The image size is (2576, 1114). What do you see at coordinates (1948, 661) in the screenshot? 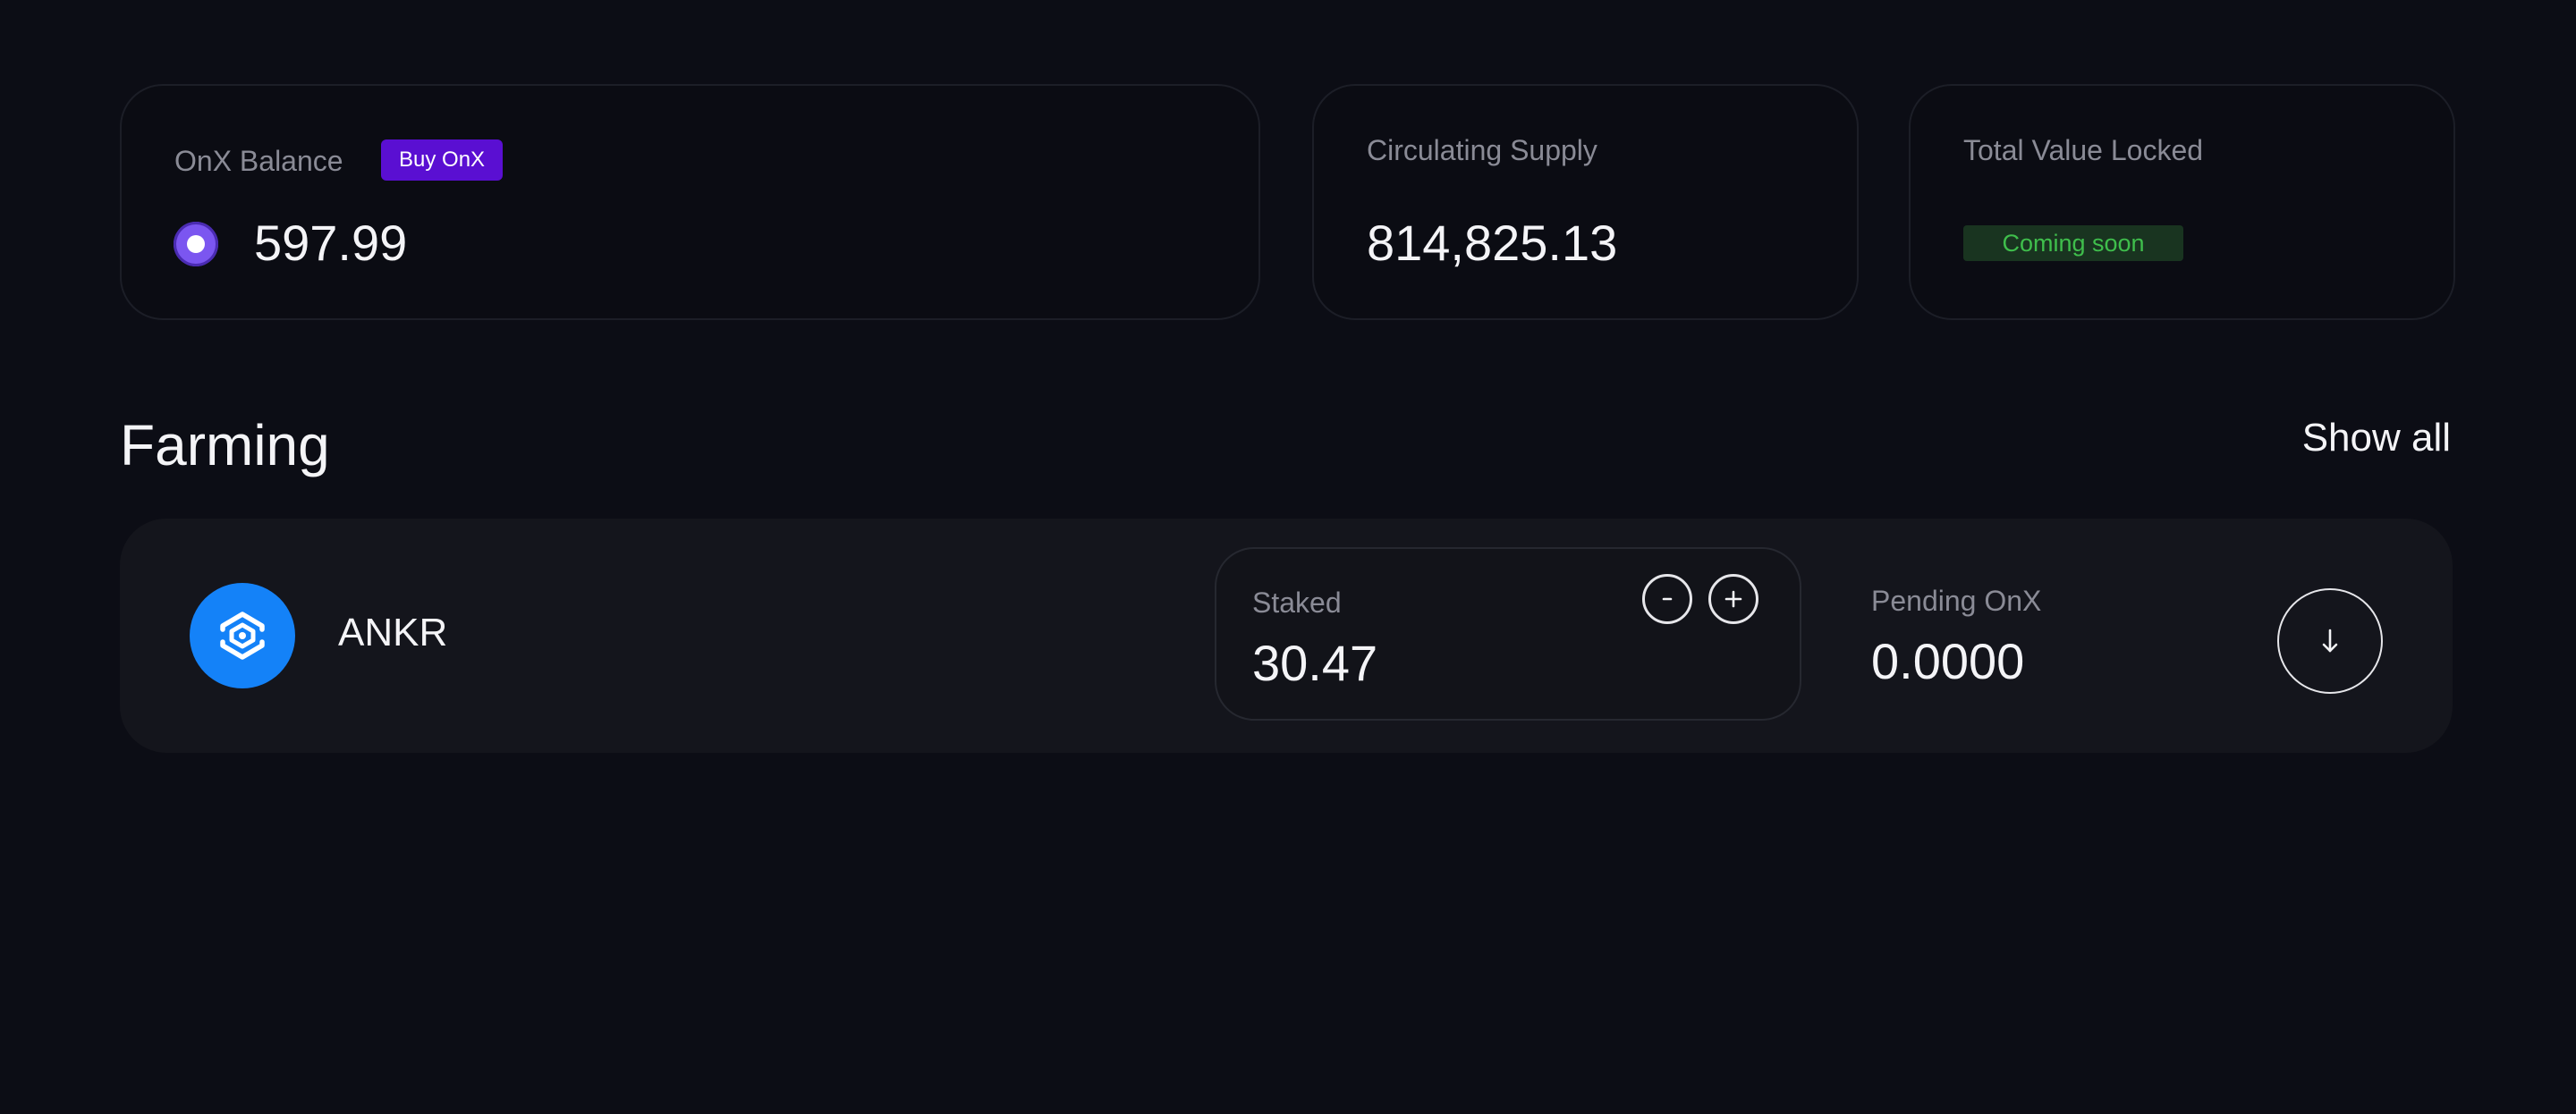
I see `pending-onx-value: 0.0000` at bounding box center [1948, 661].